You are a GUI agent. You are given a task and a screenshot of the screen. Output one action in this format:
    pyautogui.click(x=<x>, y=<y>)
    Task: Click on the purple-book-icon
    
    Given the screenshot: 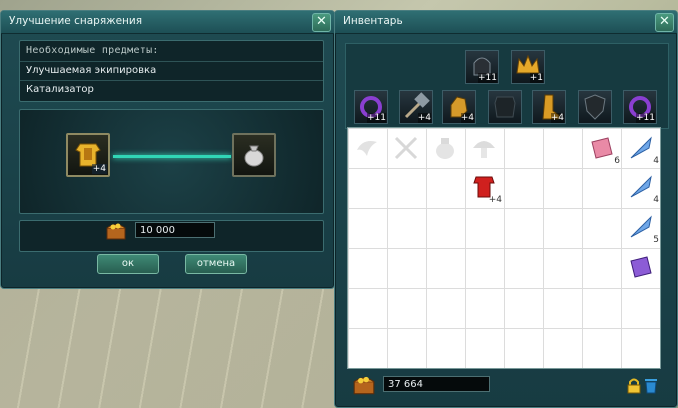 What is the action you would take?
    pyautogui.click(x=641, y=267)
    